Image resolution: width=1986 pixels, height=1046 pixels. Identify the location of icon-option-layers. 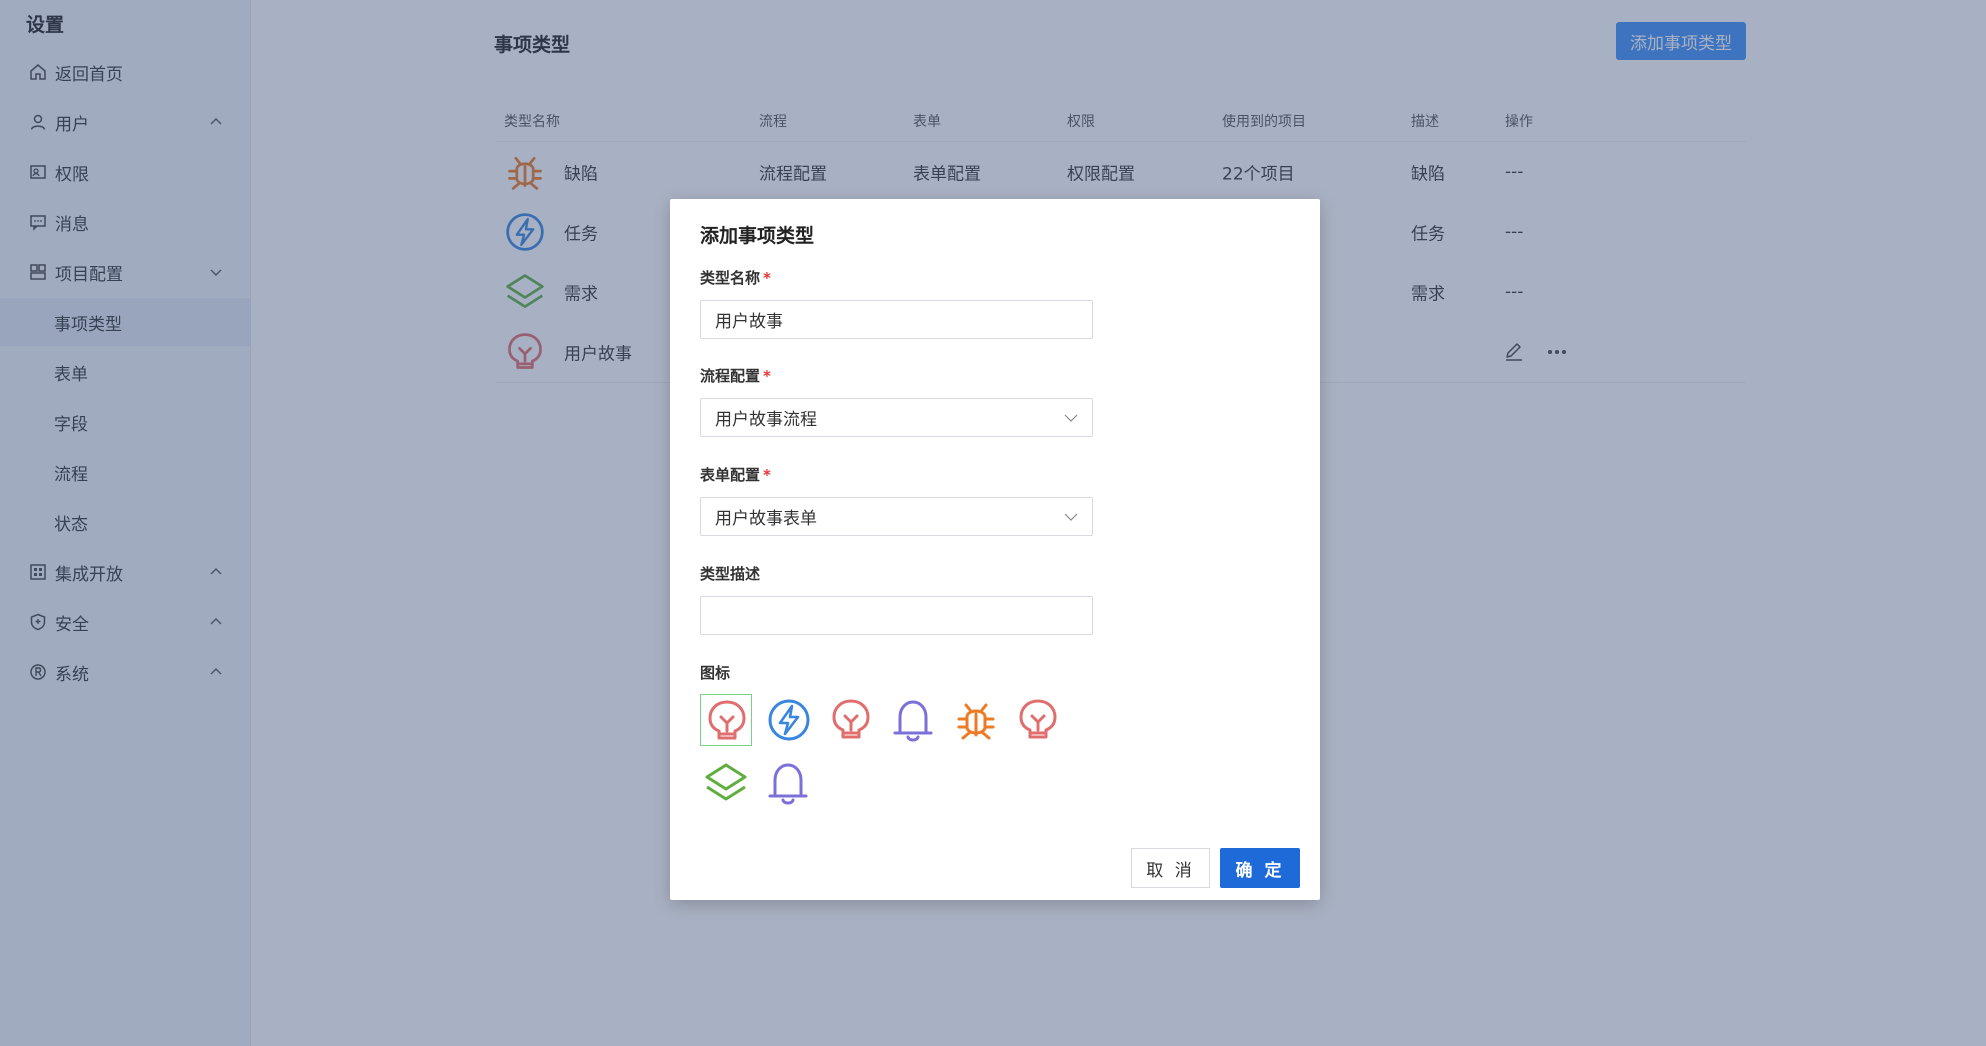
(726, 783).